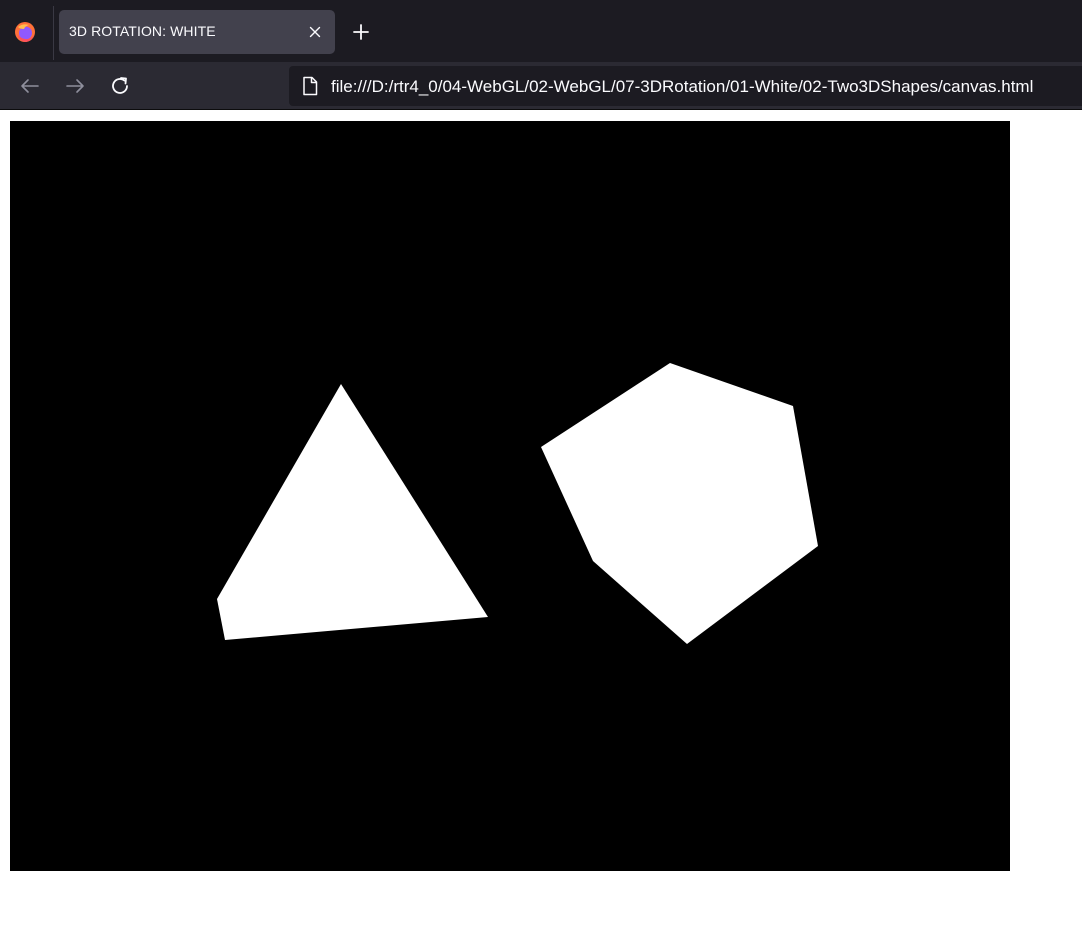  I want to click on arrow-left-icon, so click(30, 86).